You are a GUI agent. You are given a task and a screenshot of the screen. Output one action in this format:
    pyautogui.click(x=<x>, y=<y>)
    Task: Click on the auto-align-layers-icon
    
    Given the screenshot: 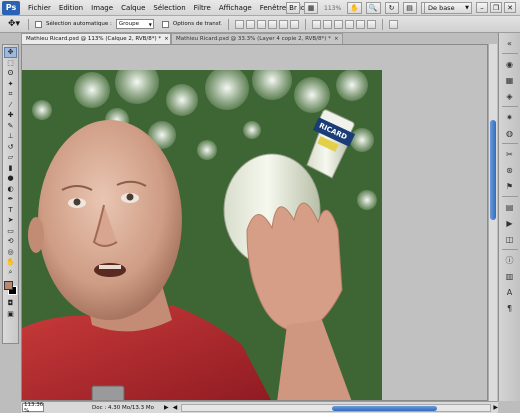 What is the action you would take?
    pyautogui.click(x=393, y=24)
    